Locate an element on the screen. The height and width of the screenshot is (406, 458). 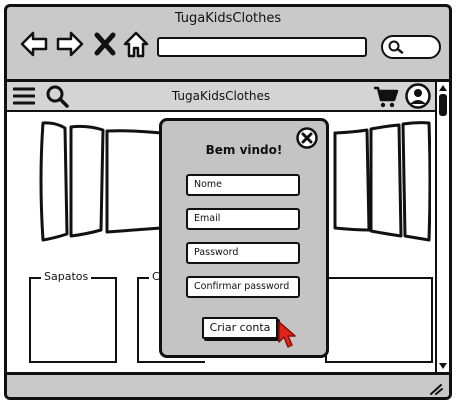
mouse-cursor-icon is located at coordinates (287, 334).